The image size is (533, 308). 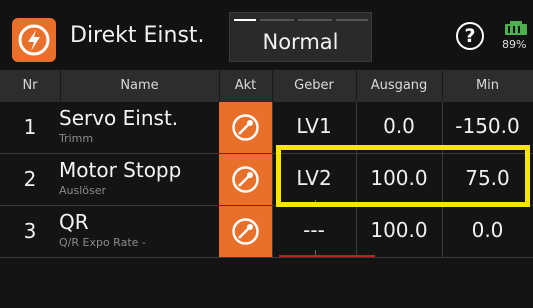 What do you see at coordinates (514, 44) in the screenshot?
I see `battery-percent: 89%` at bounding box center [514, 44].